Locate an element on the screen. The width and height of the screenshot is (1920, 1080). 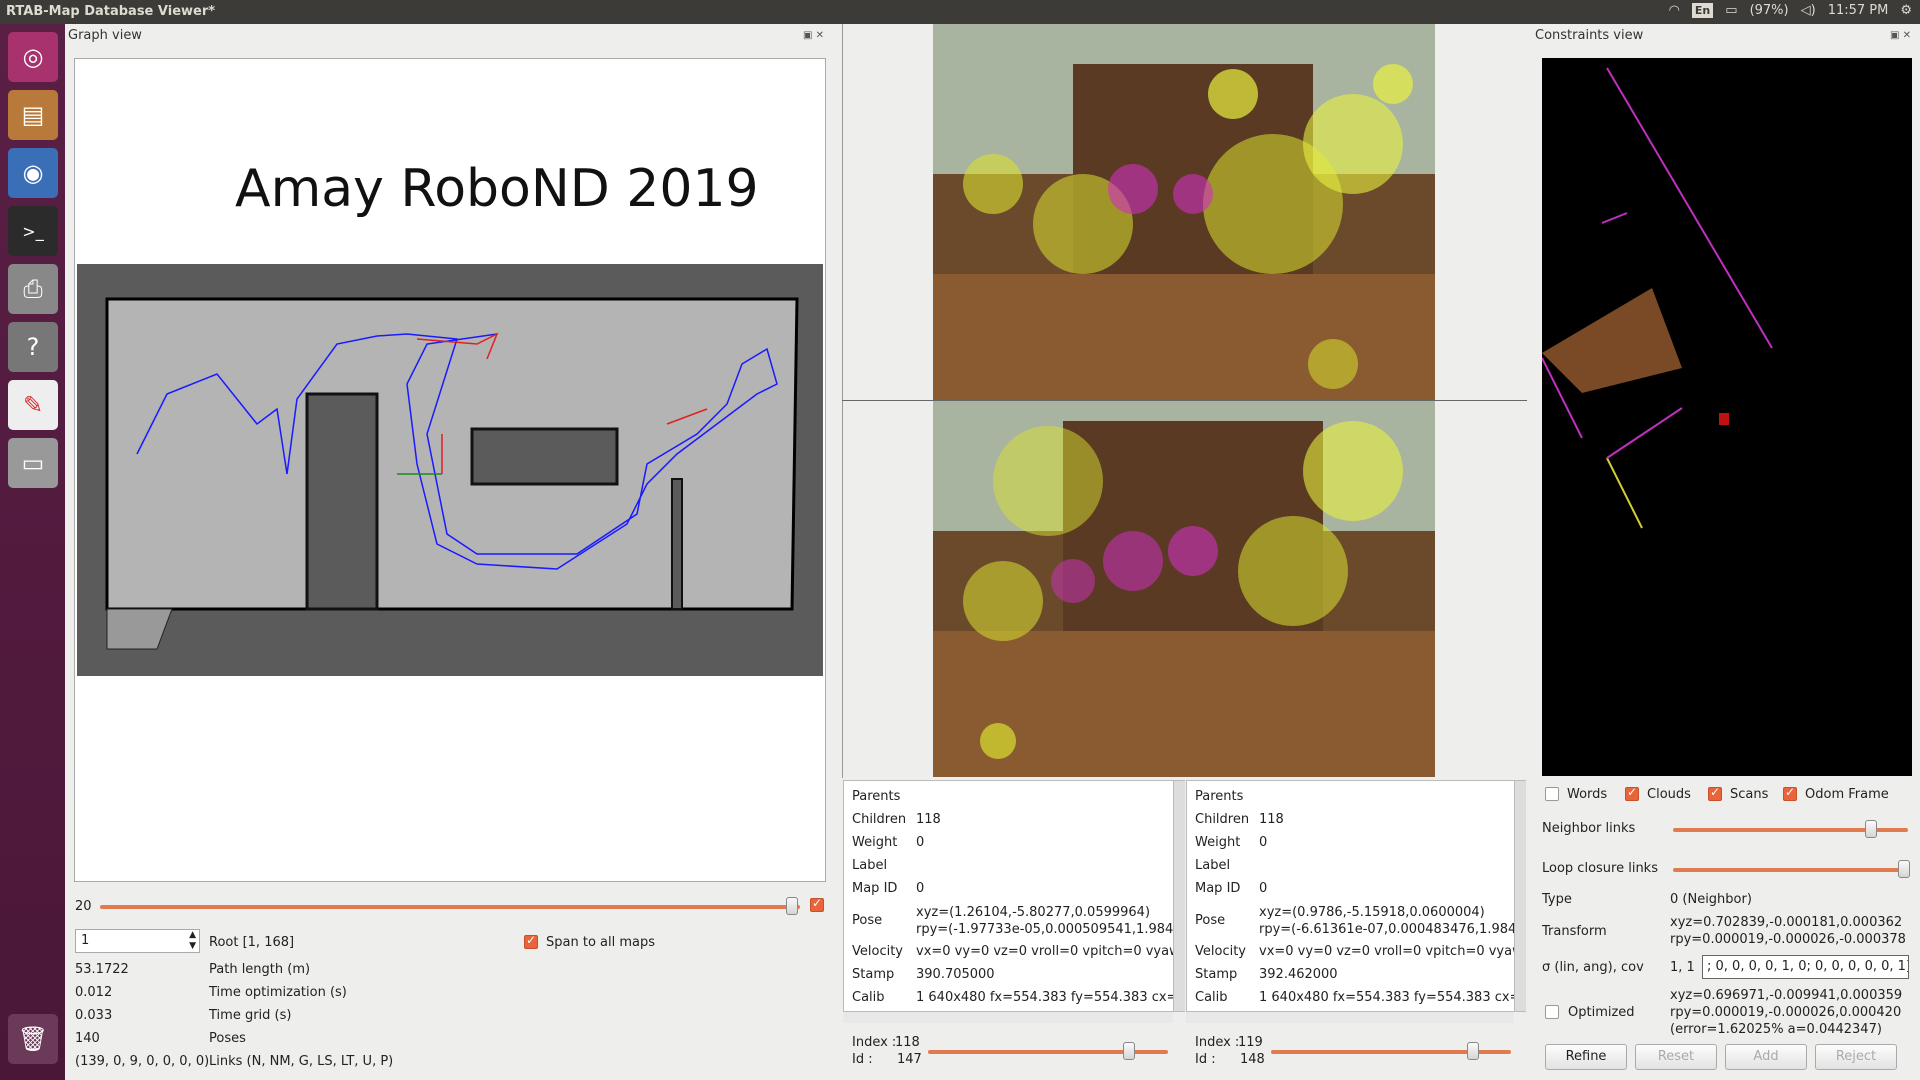
sigma-input: ; 0, 0, 0, 0, 1, 0; 0, 0, 0, 0, 0, 1] is located at coordinates (1805, 967).